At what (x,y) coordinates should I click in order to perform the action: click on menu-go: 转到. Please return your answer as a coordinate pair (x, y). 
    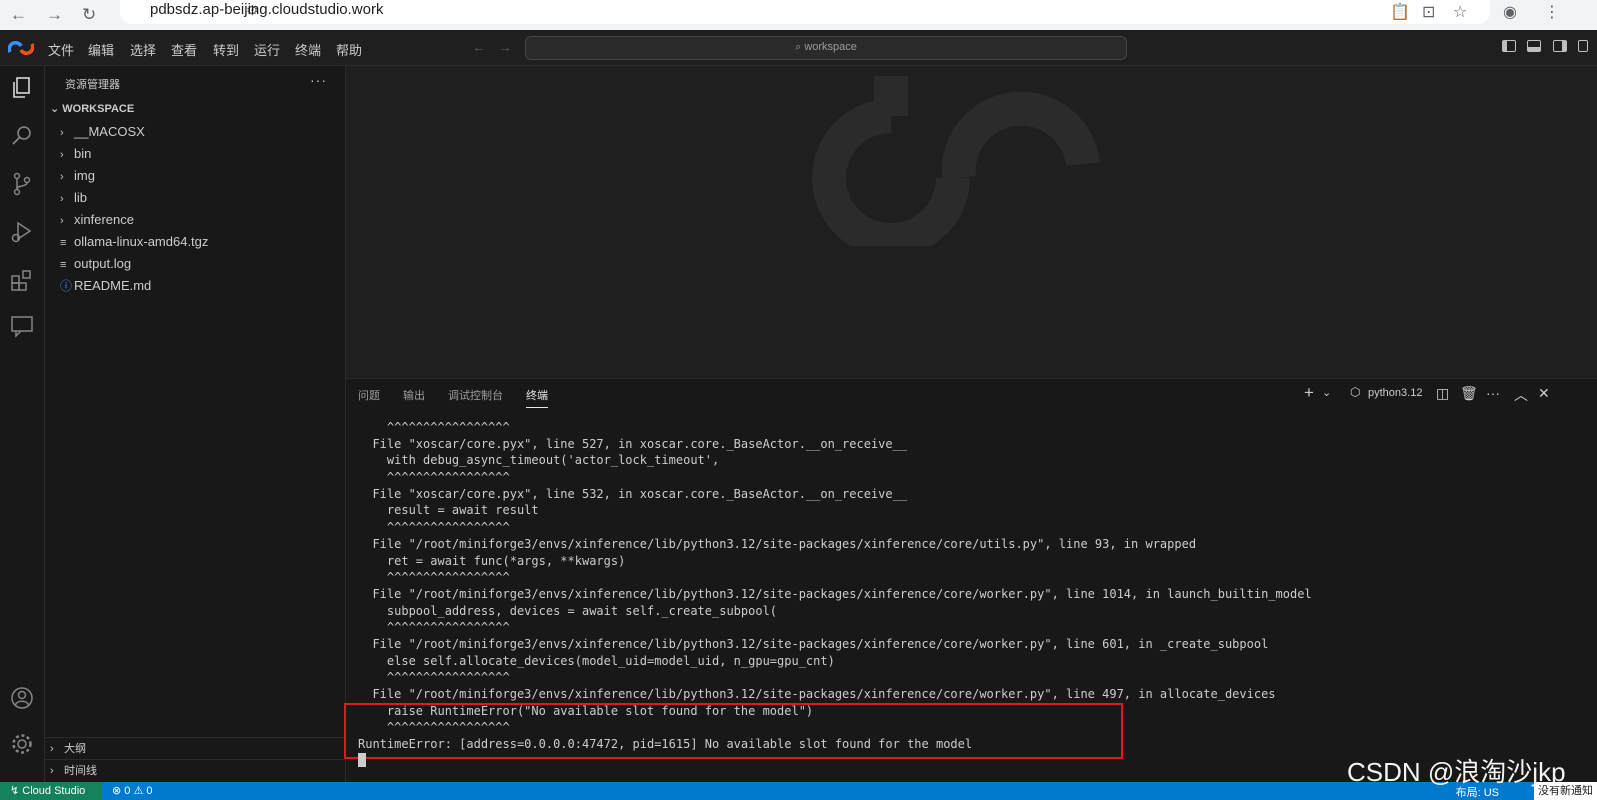
    Looking at the image, I should click on (226, 49).